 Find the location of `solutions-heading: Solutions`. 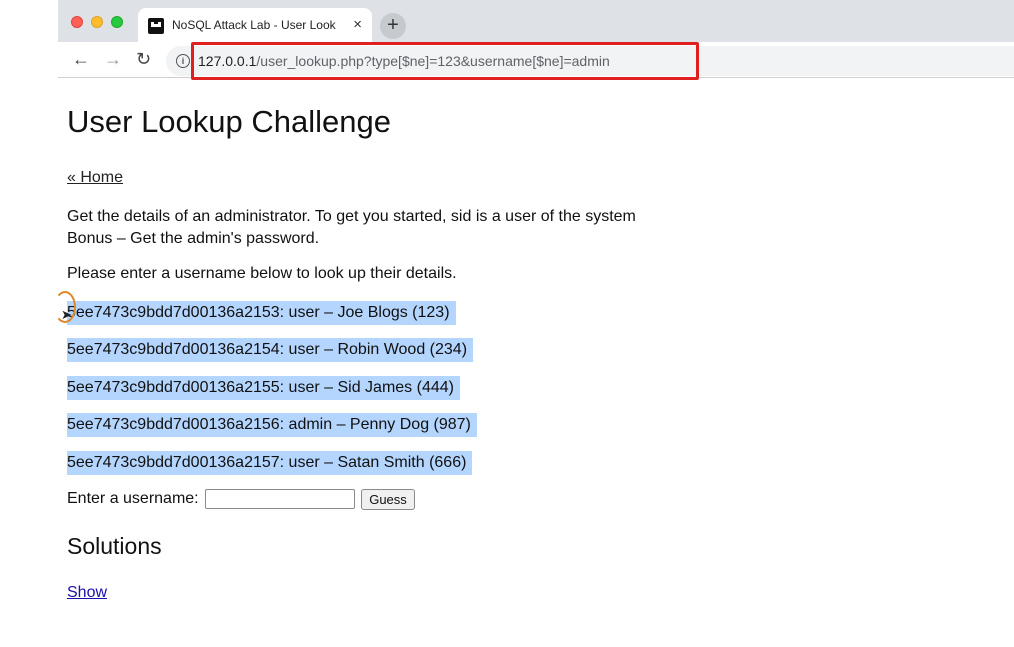

solutions-heading: Solutions is located at coordinates (114, 546).